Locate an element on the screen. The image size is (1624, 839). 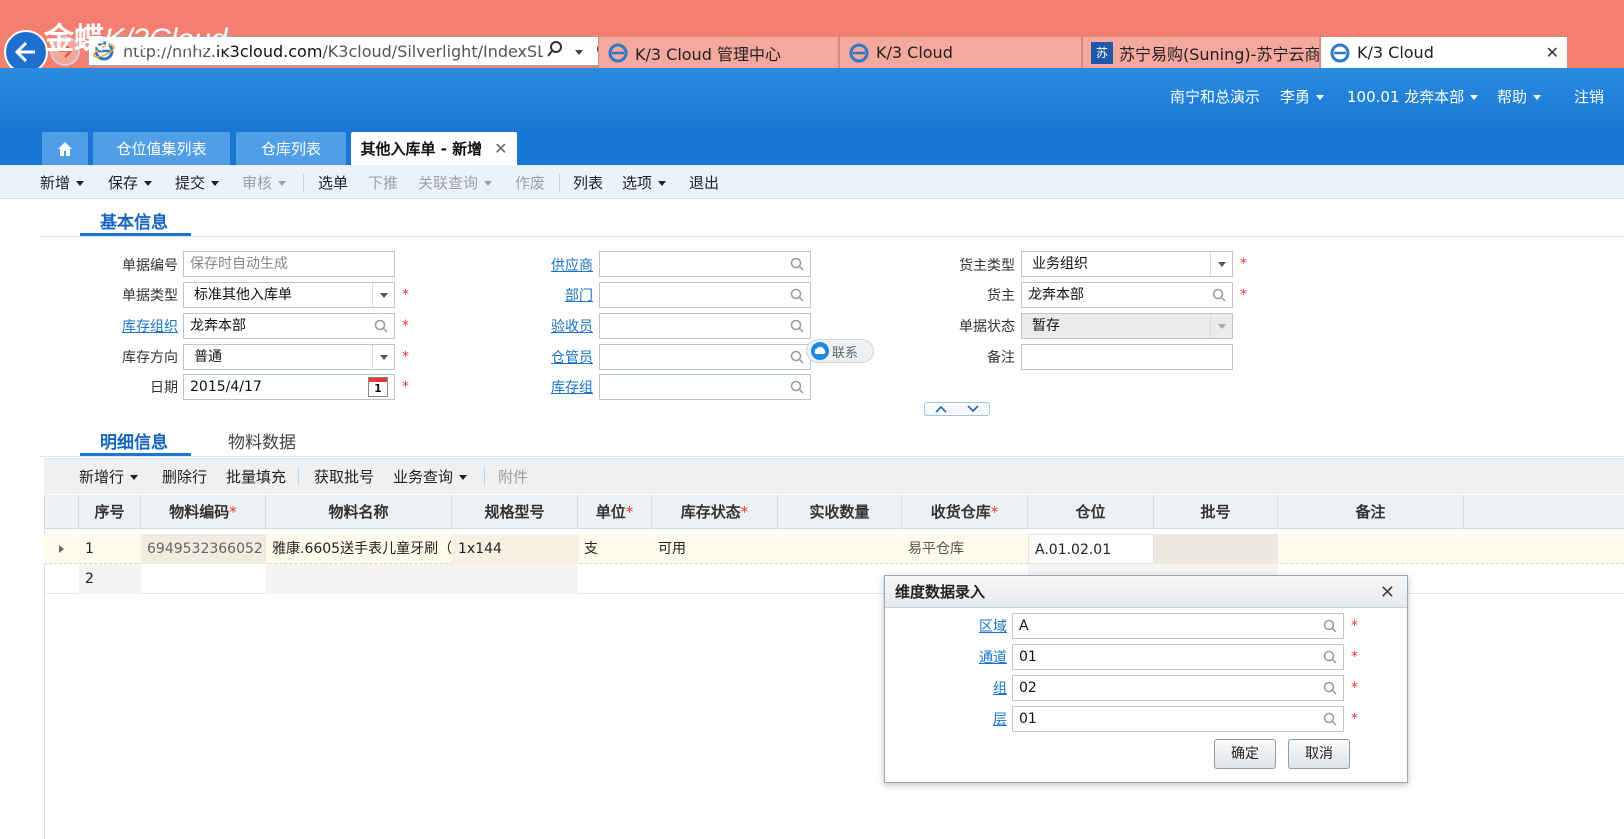
stock-group-link: 库存组 is located at coordinates (546, 387).